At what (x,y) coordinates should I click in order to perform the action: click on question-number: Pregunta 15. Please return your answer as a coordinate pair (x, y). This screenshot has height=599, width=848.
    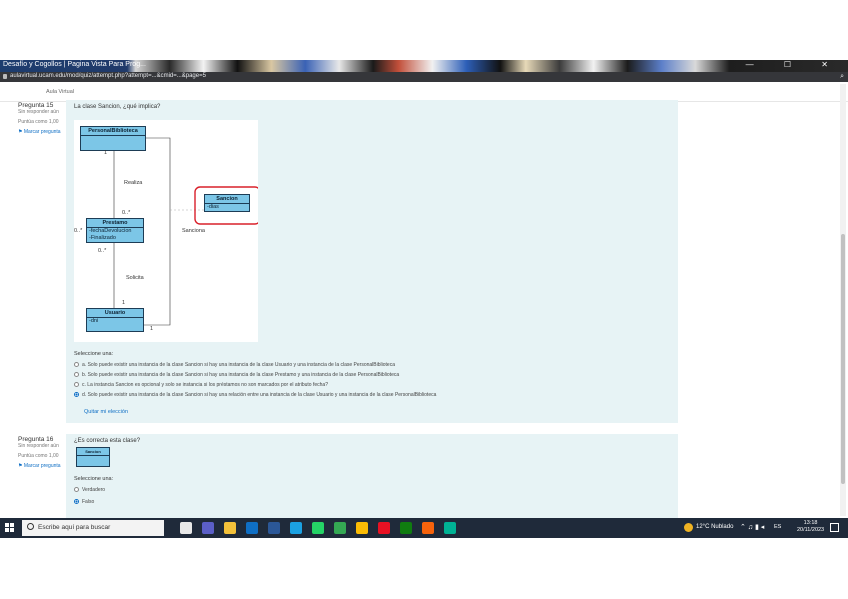
    Looking at the image, I should click on (36, 105).